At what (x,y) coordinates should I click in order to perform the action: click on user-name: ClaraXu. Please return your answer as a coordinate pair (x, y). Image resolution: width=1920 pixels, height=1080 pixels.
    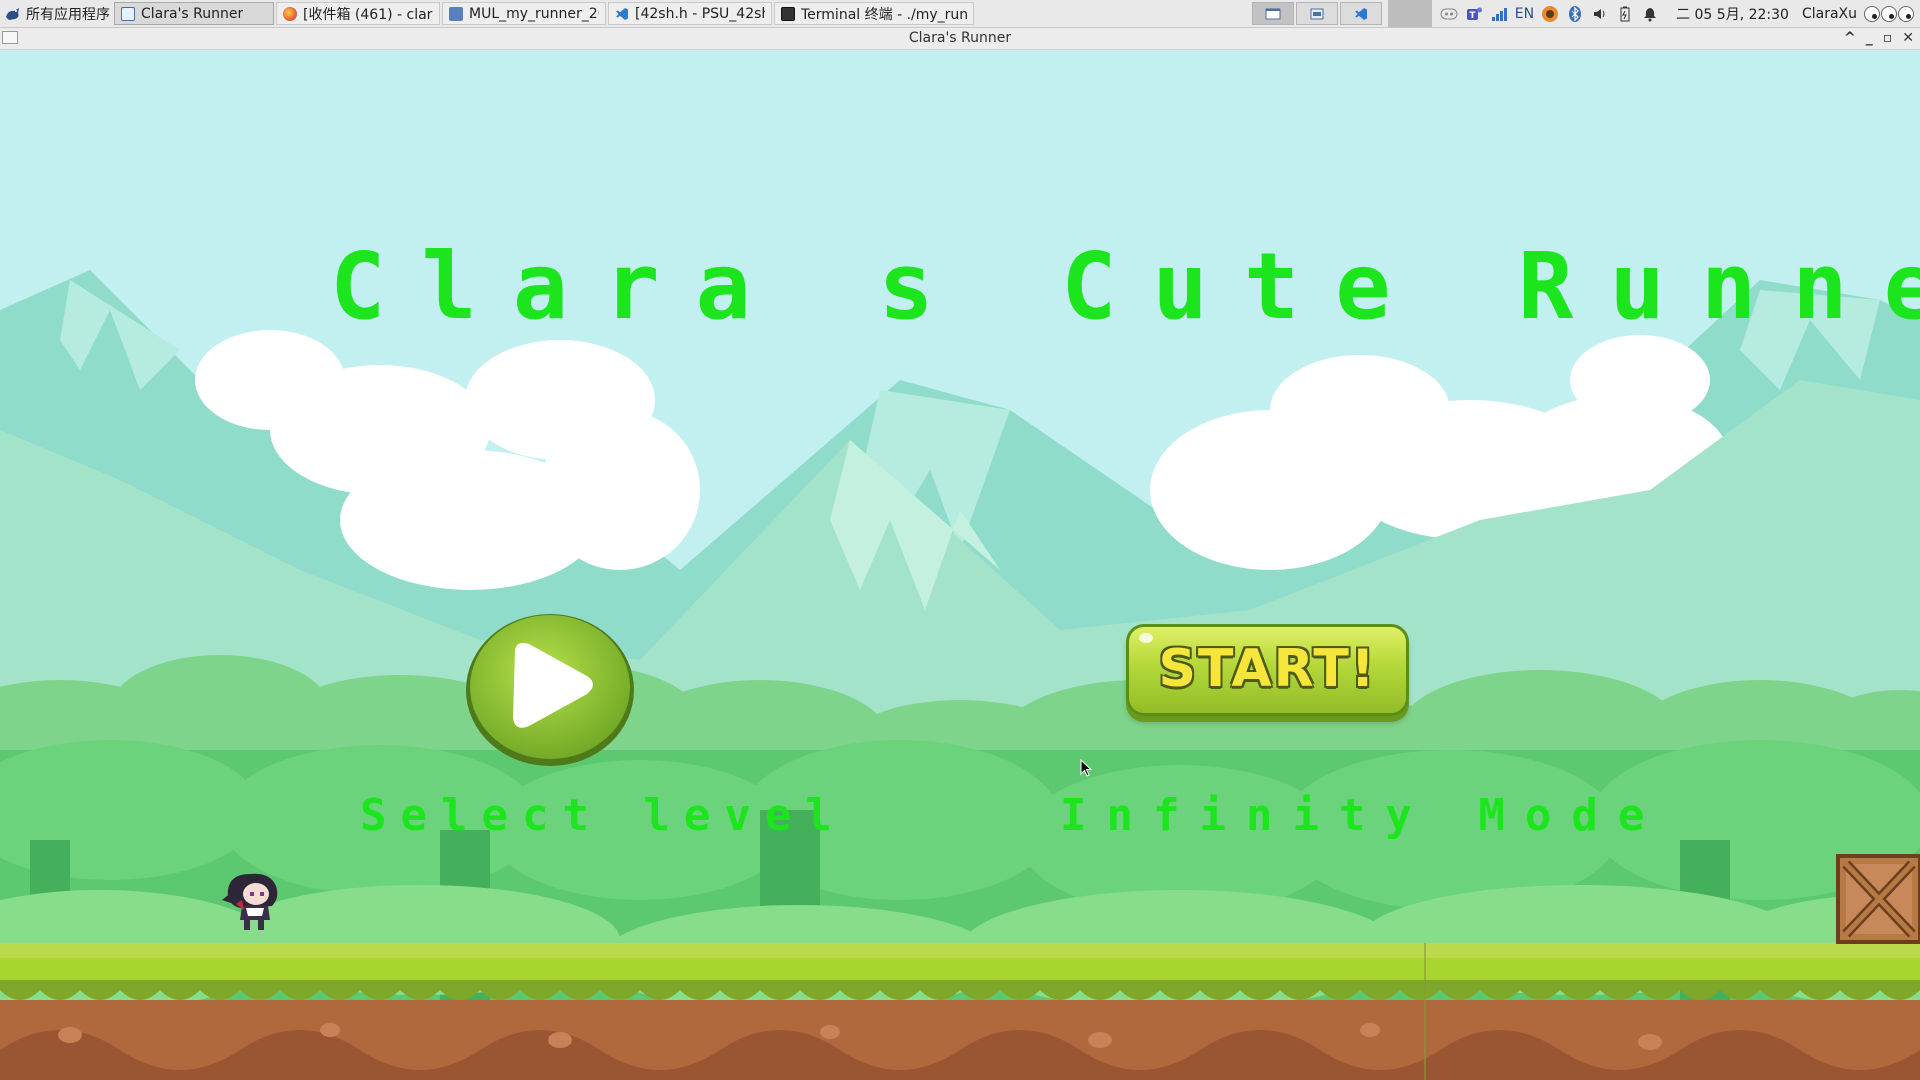
    Looking at the image, I should click on (1829, 14).